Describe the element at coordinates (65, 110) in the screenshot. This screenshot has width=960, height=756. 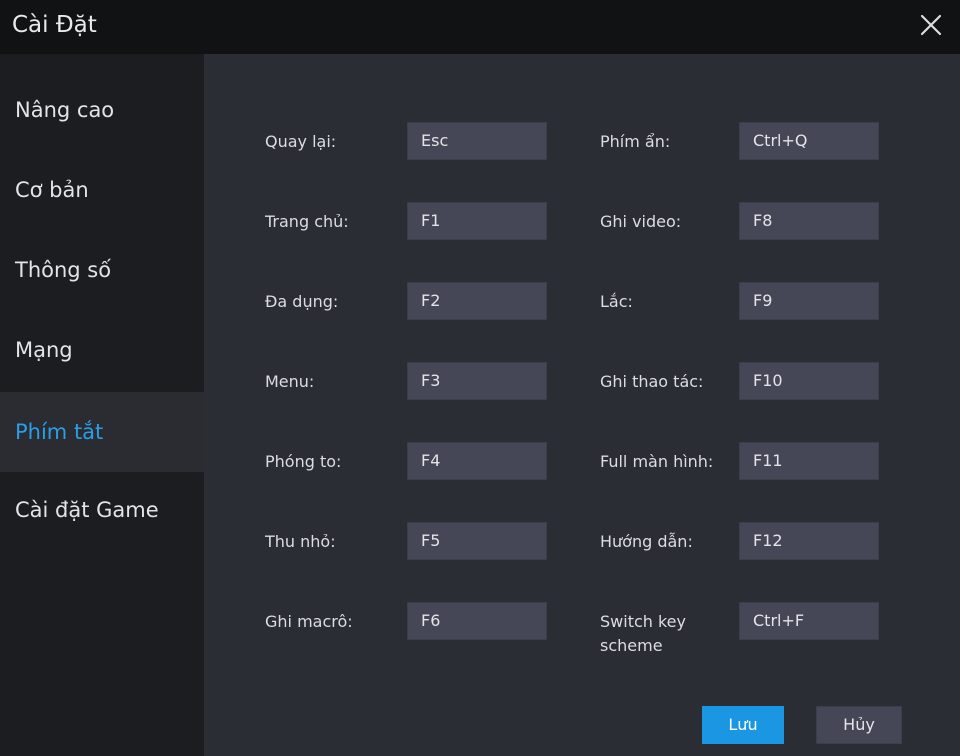
I see `sidebar-item-label: Nâng cao` at that location.